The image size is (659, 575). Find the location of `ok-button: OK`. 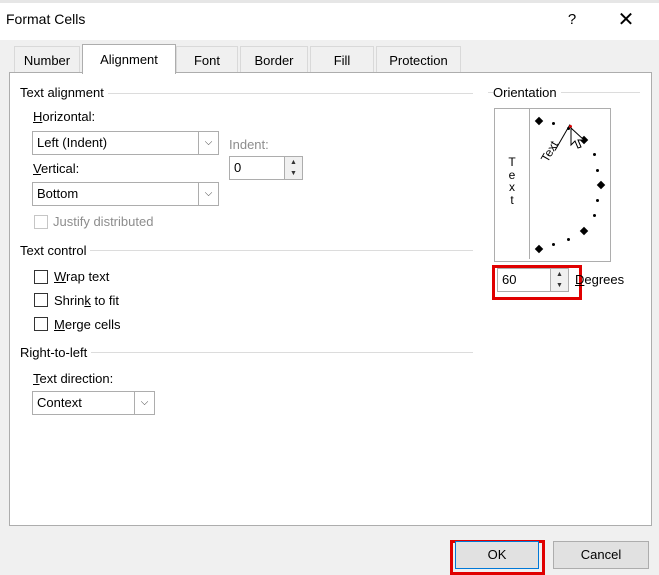

ok-button: OK is located at coordinates (497, 555).